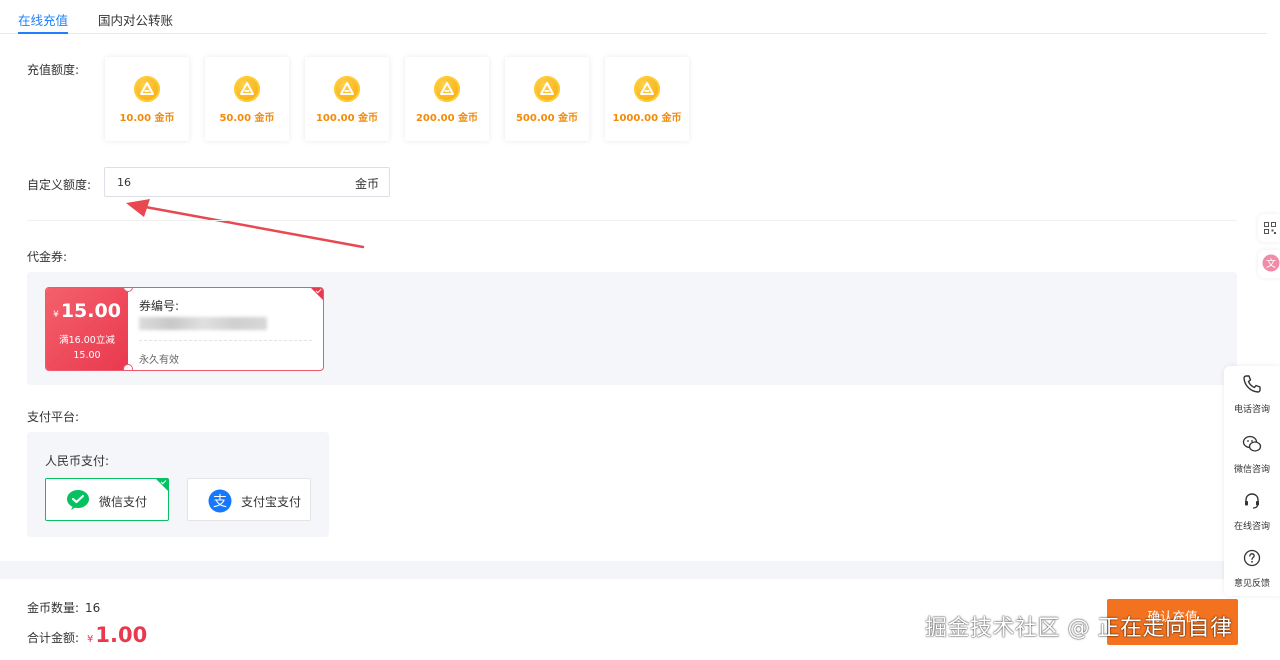 Image resolution: width=1280 pixels, height=660 pixels. I want to click on red-arrow-annotation, so click(245, 224).